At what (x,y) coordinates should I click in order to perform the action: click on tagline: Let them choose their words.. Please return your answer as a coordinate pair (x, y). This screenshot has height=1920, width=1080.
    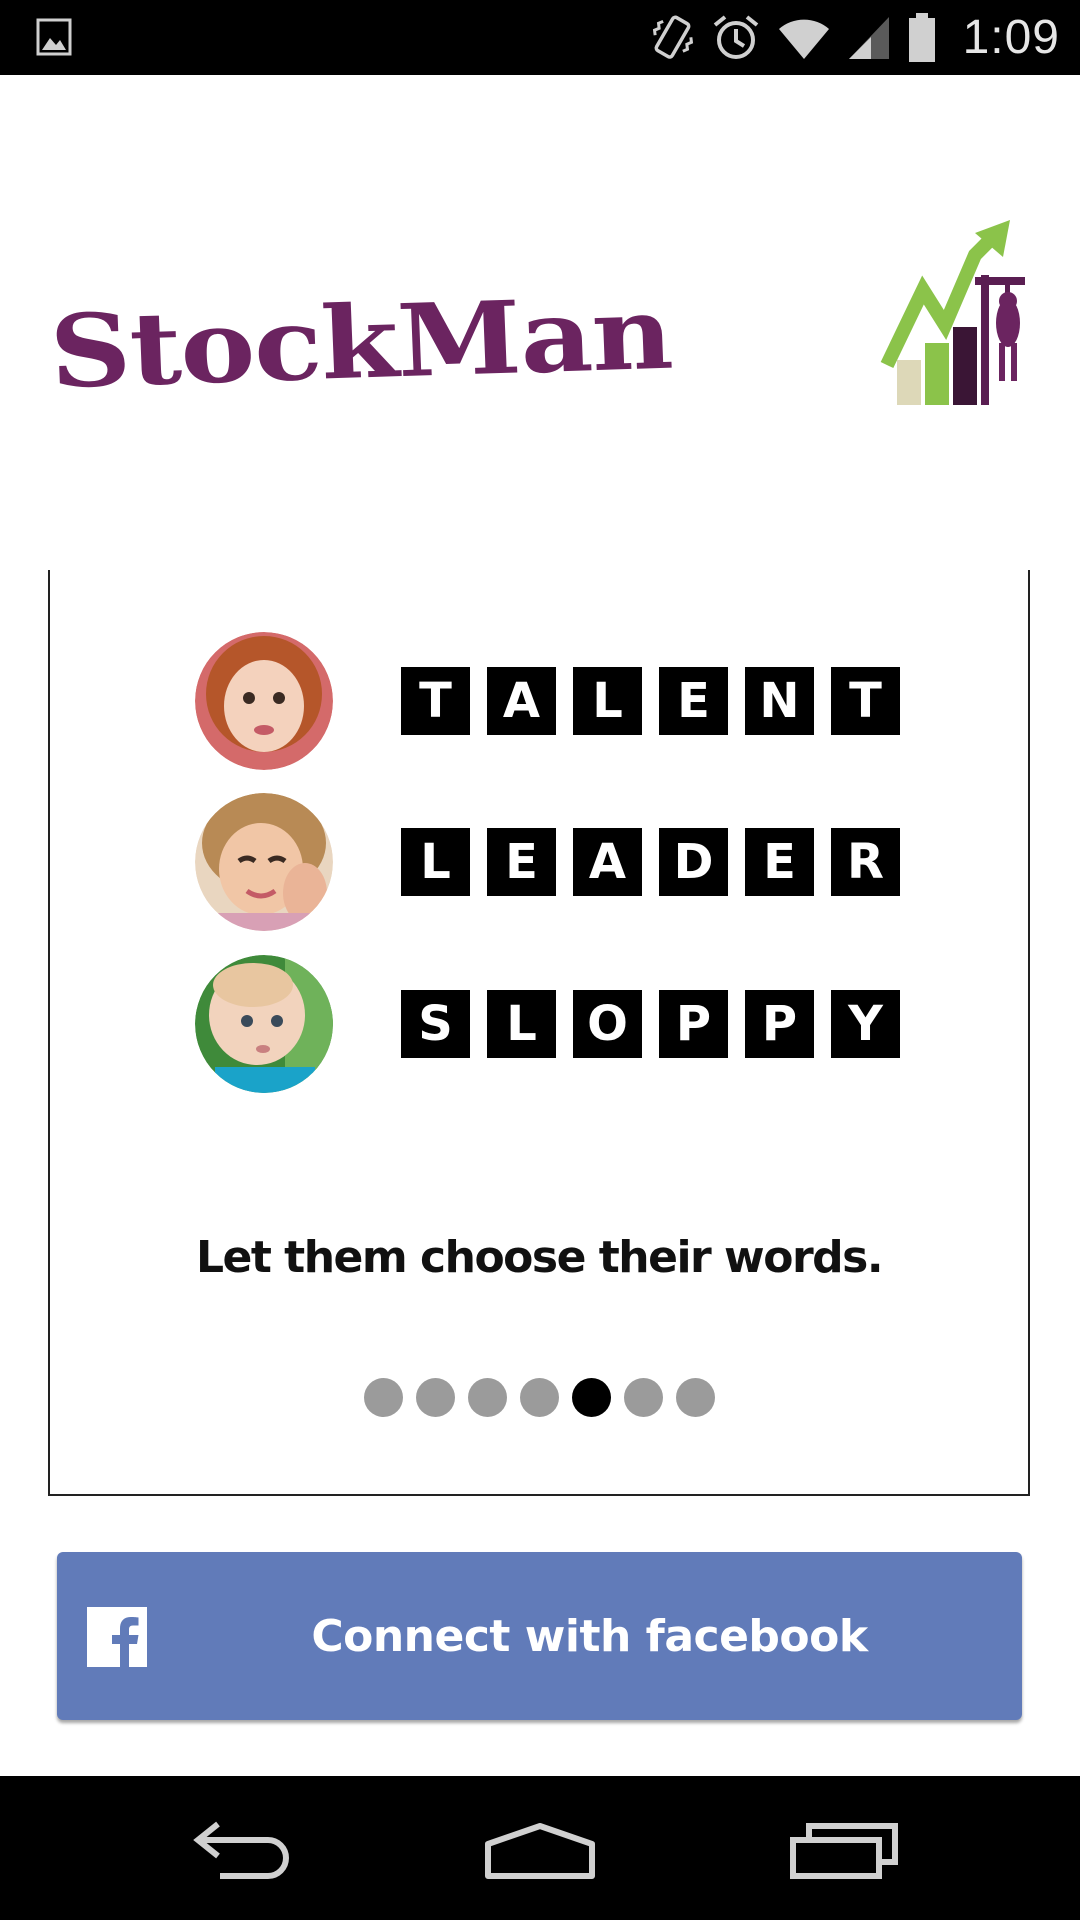
    Looking at the image, I should click on (539, 1257).